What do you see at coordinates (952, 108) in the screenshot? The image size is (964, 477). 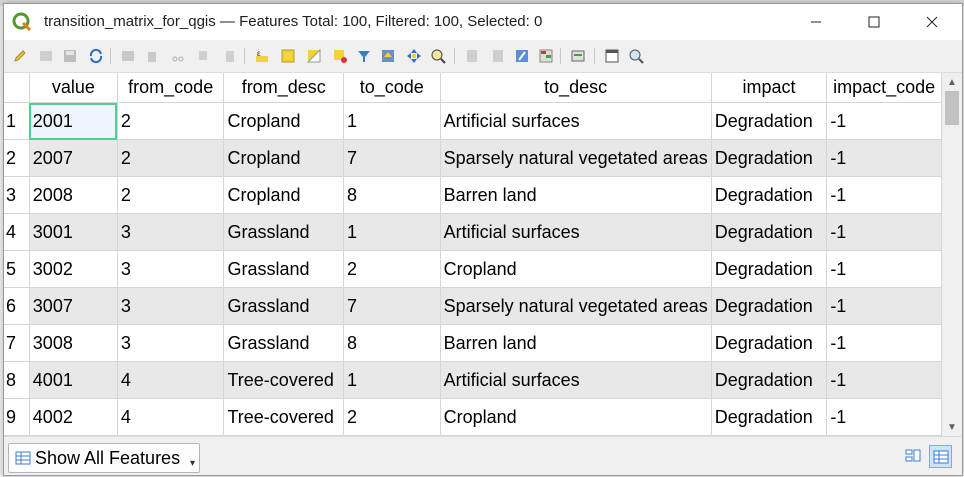 I see `scrollbar-thumb` at bounding box center [952, 108].